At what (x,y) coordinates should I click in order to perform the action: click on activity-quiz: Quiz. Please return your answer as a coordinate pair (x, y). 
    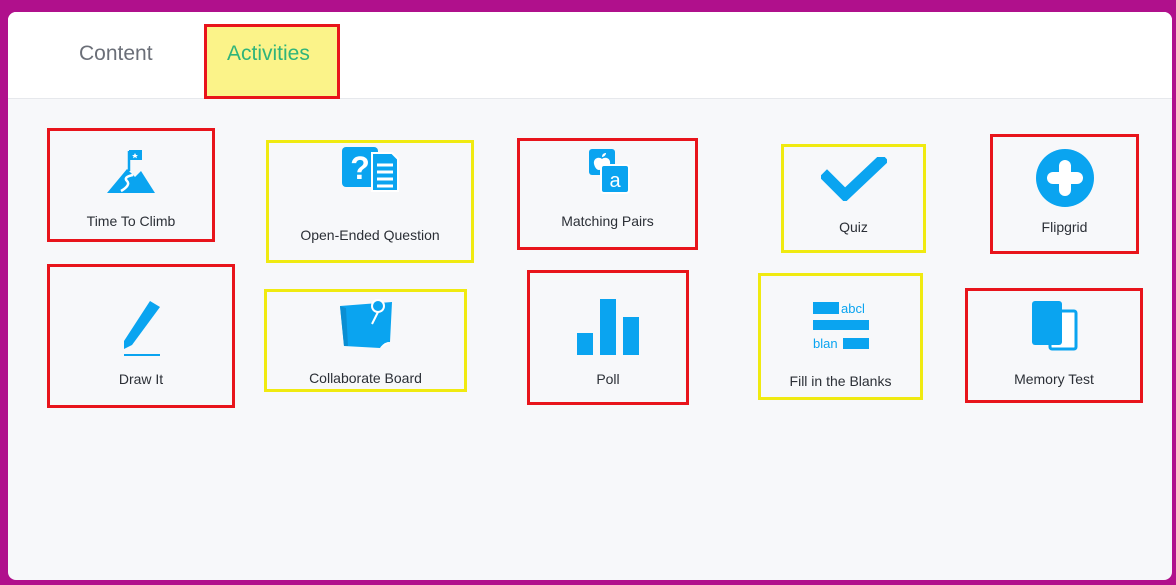
    Looking at the image, I should click on (853, 198).